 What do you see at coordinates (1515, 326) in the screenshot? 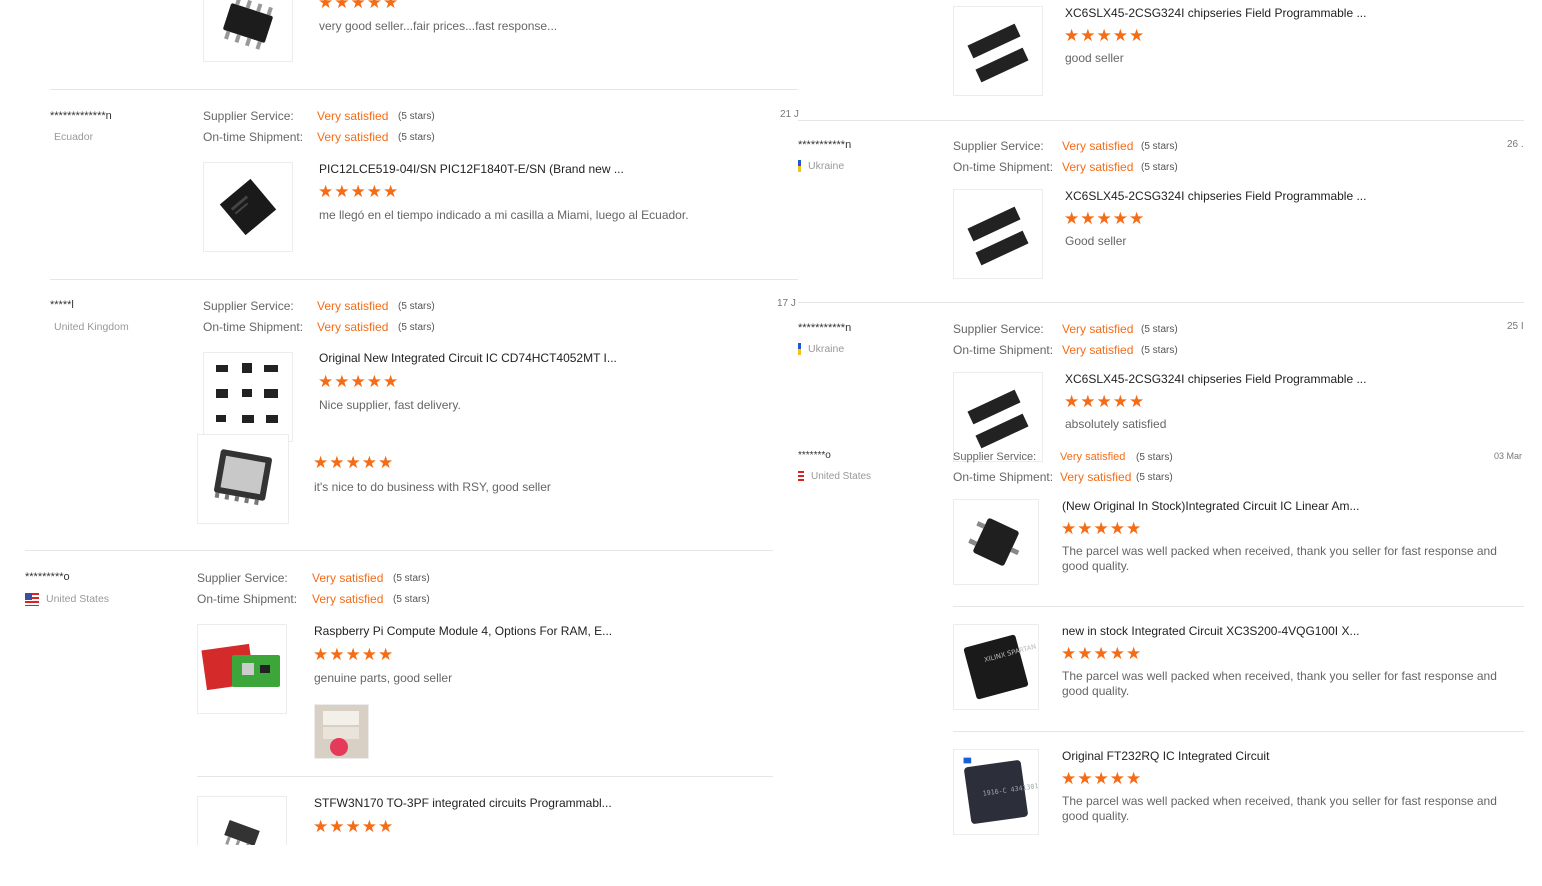
I see `review-date: 25 I` at bounding box center [1515, 326].